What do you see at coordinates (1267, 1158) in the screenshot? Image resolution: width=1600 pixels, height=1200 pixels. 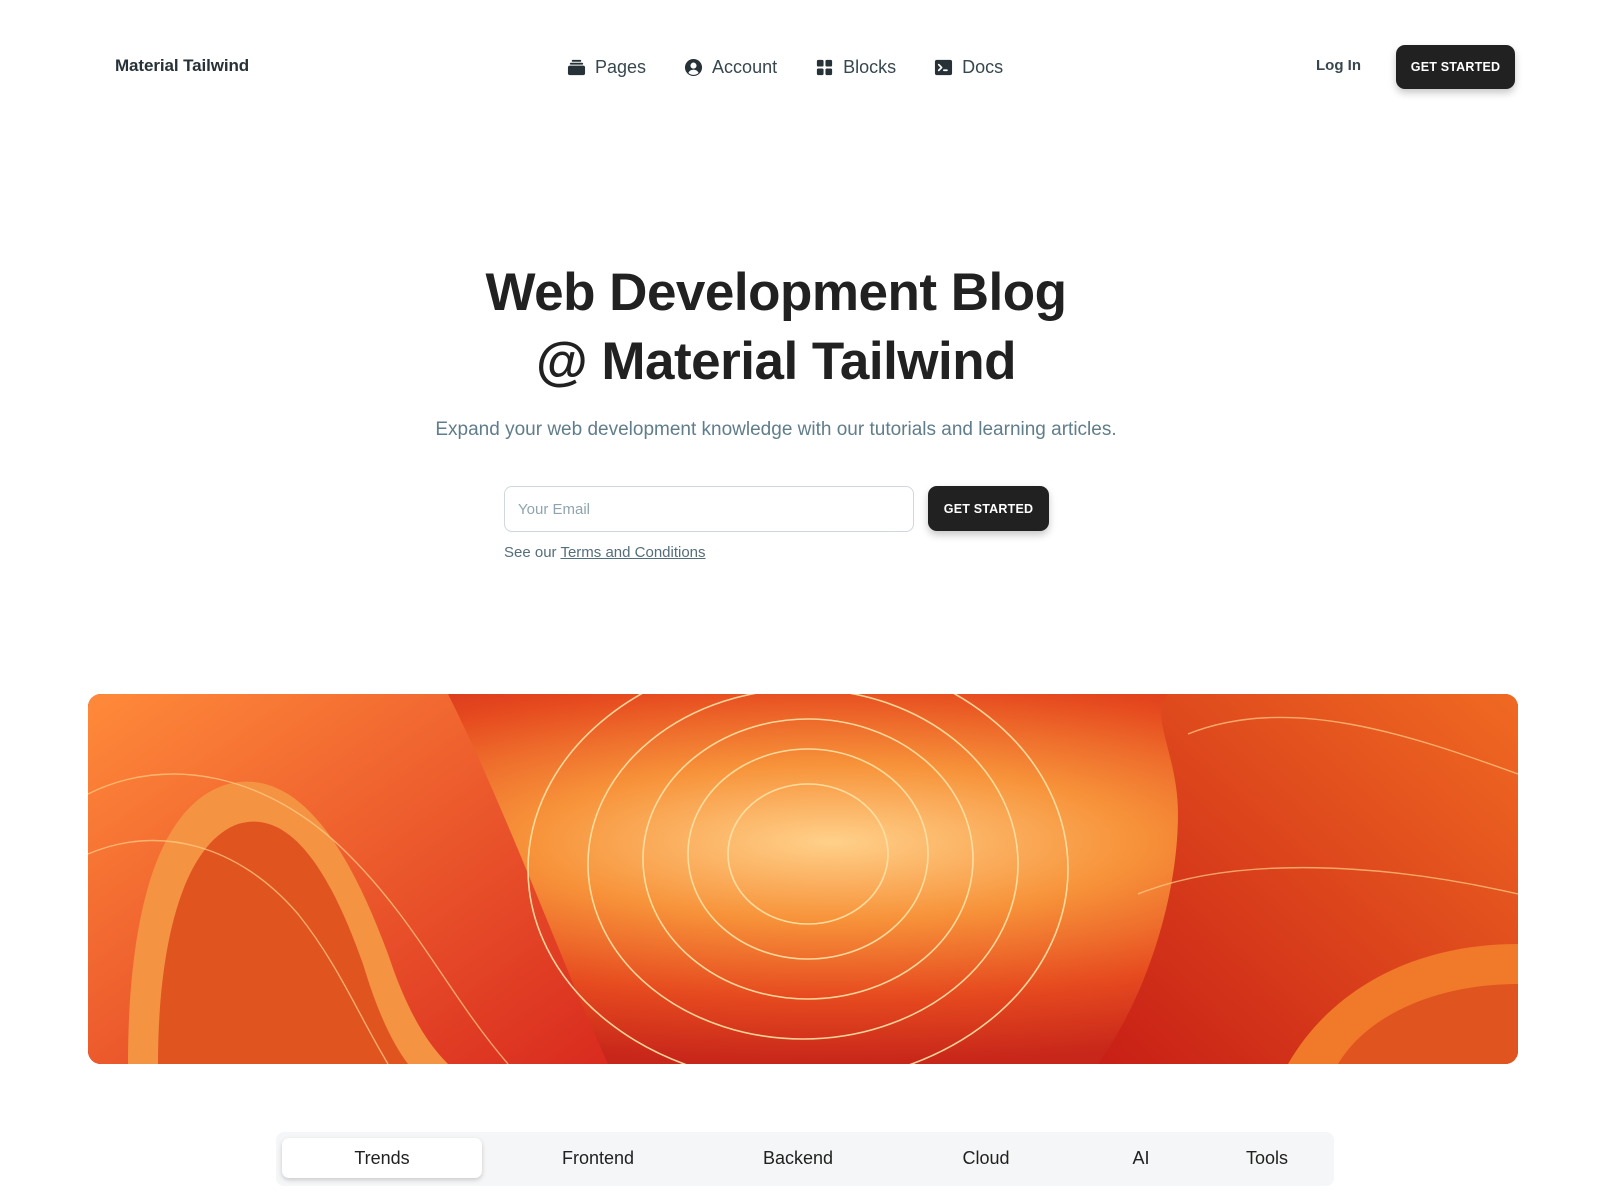 I see `tab-tools: Tools` at bounding box center [1267, 1158].